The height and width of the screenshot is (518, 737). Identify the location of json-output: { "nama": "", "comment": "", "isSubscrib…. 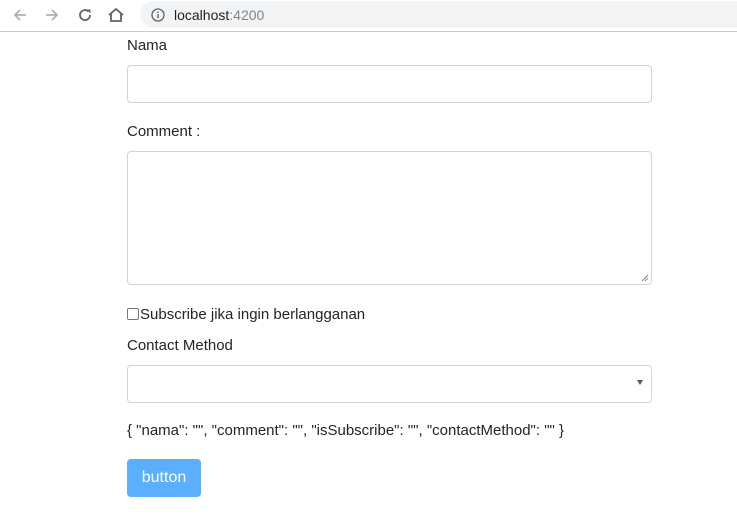
(346, 430).